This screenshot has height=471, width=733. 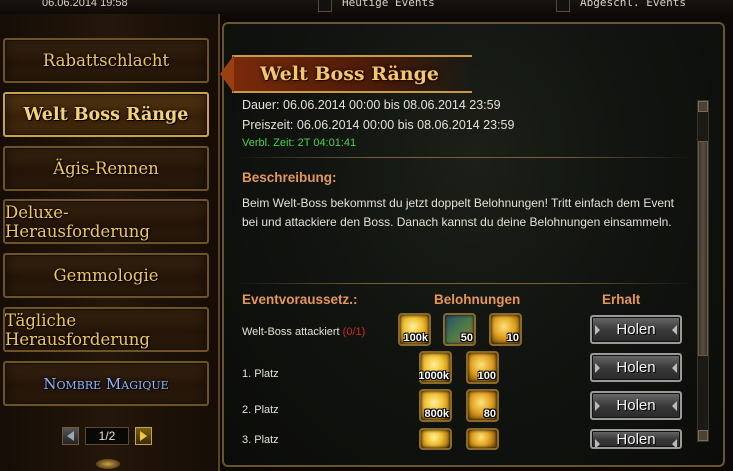 What do you see at coordinates (260, 410) in the screenshot?
I see `requirement-label: 2. Platz` at bounding box center [260, 410].